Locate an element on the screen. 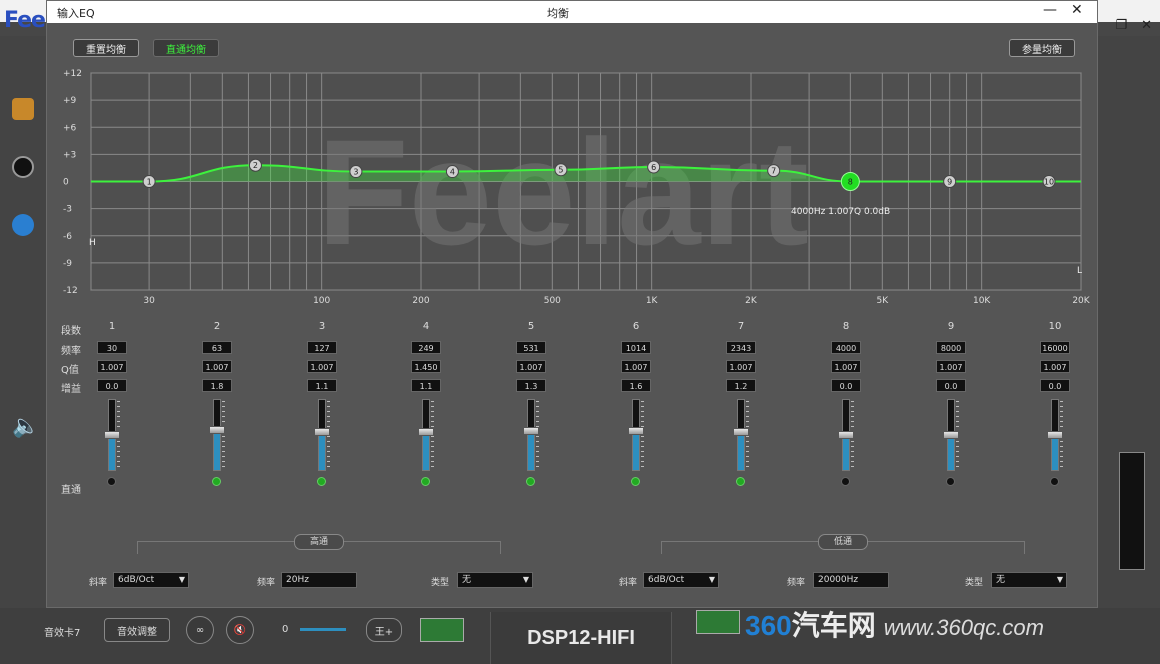  preset-indicator is located at coordinates (442, 630).